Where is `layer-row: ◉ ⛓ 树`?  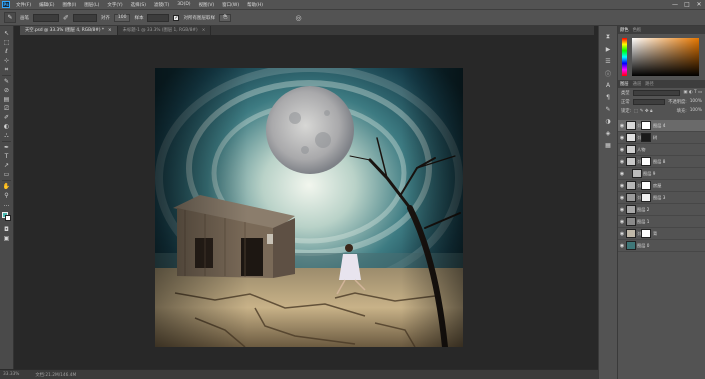 layer-row: ◉ ⛓ 树 is located at coordinates (661, 138).